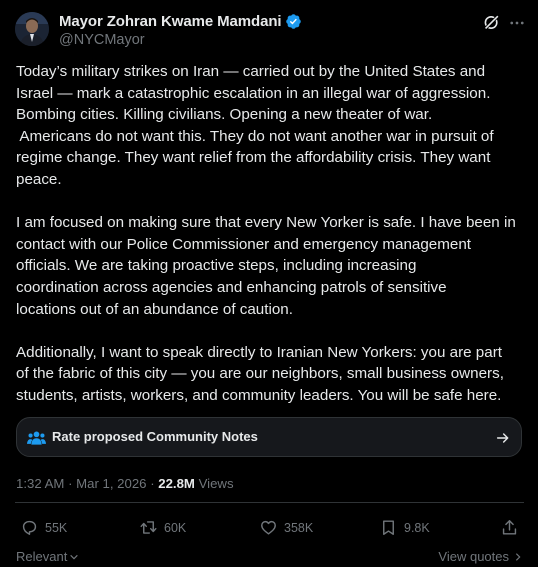 This screenshot has width=538, height=567. What do you see at coordinates (417, 527) in the screenshot?
I see `bookmark-count: 9.8K` at bounding box center [417, 527].